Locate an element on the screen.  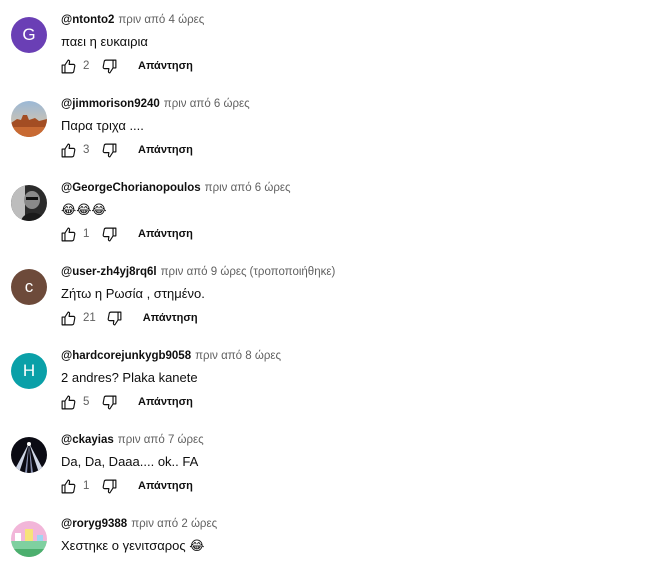
avatar-letter: H is located at coordinates (29, 370).